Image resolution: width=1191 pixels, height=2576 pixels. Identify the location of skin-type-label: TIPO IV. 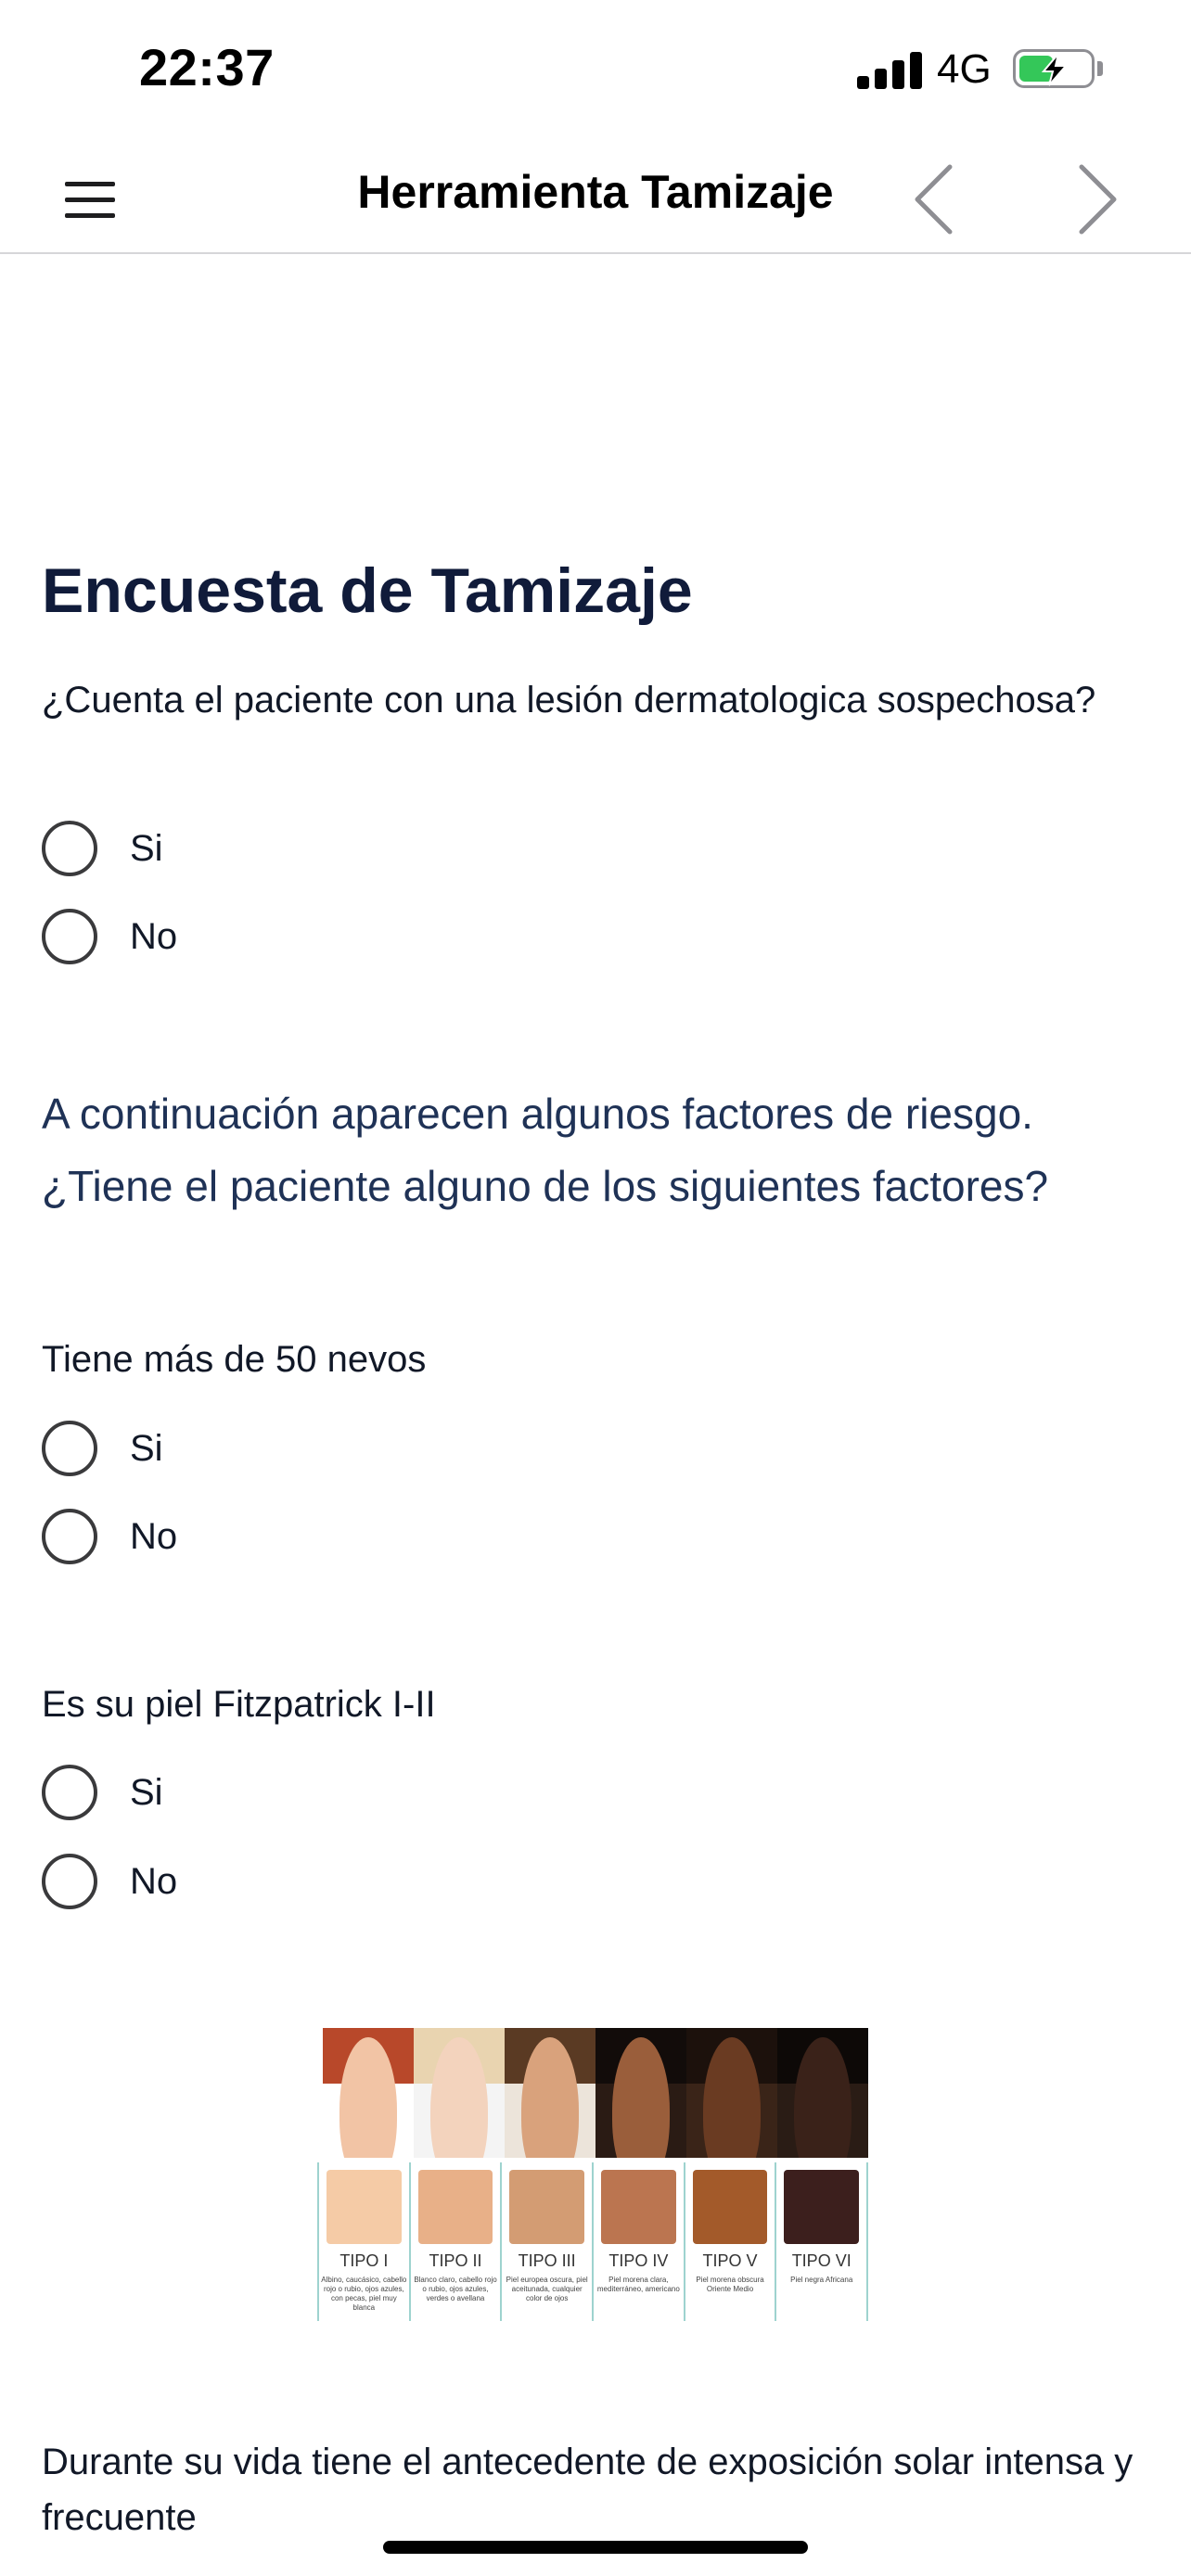
(638, 2260).